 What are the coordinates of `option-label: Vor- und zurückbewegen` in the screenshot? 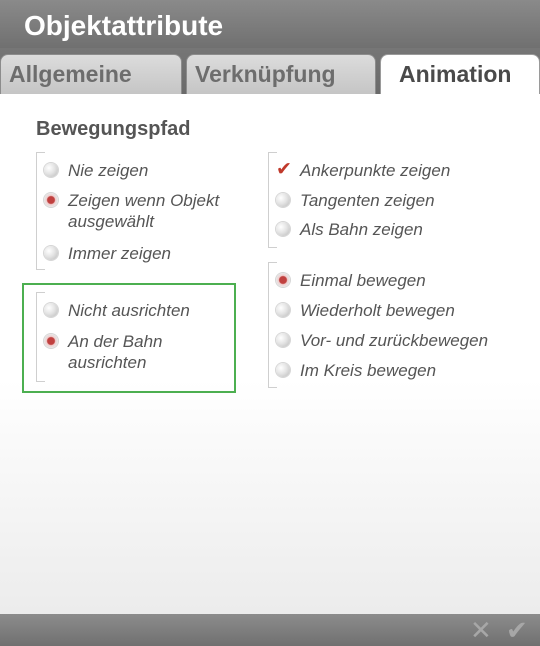 It's located at (394, 340).